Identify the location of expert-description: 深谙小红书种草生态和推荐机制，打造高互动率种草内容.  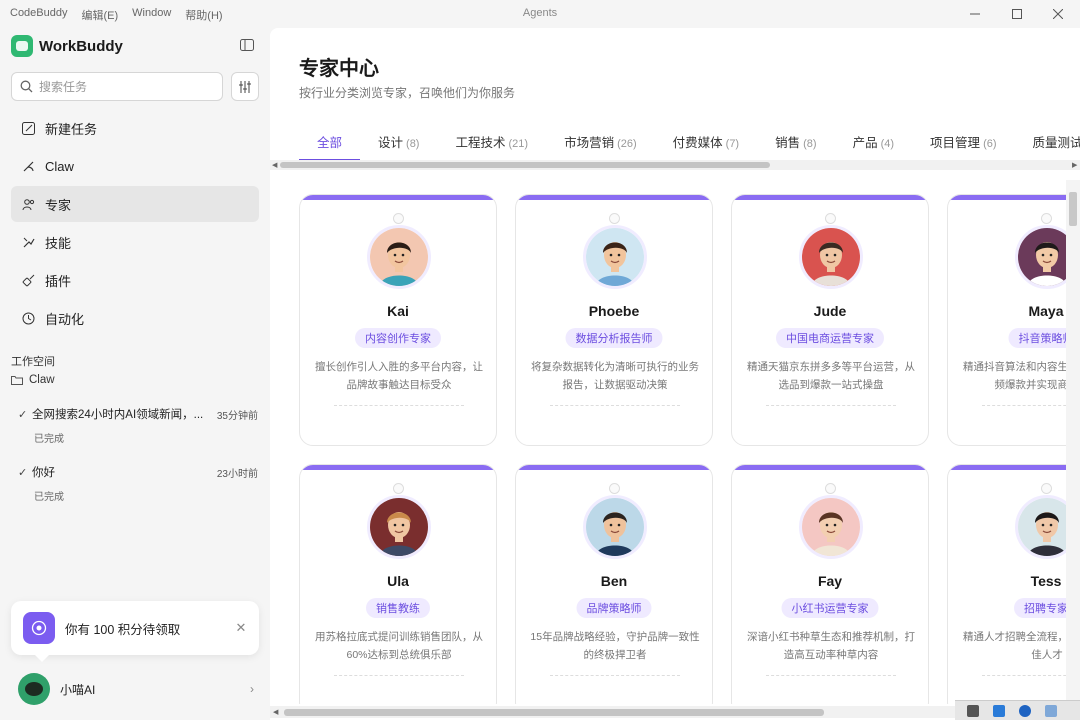
(831, 646).